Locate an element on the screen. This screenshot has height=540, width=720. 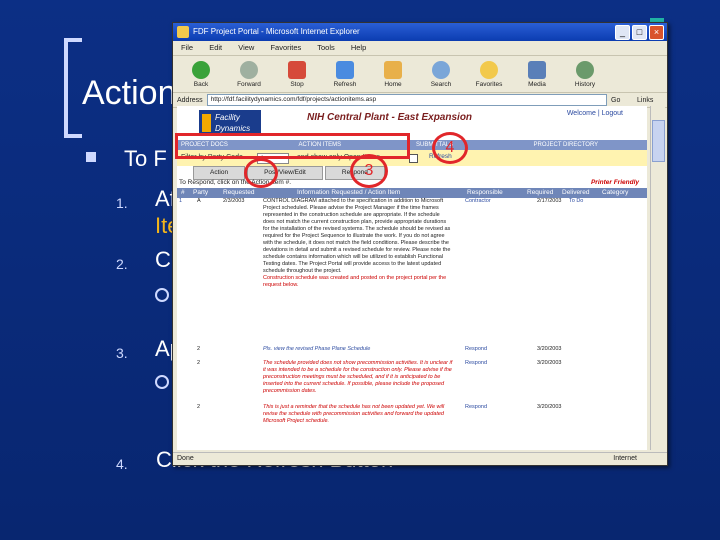
project-title: NIH Central Plant - East Expansion is located at coordinates (390, 117).